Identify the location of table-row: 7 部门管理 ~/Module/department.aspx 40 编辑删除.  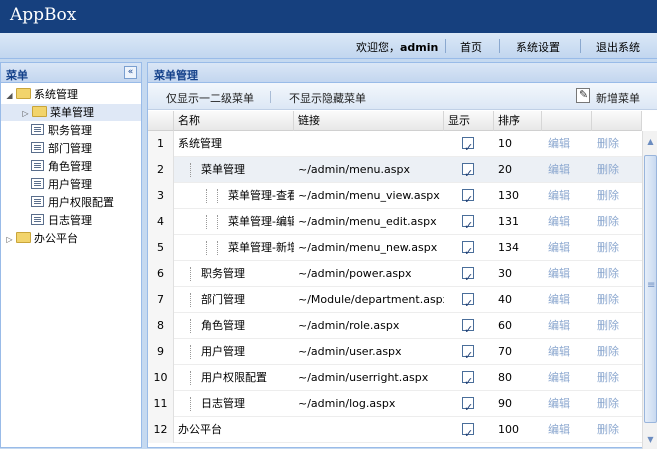
(395, 300).